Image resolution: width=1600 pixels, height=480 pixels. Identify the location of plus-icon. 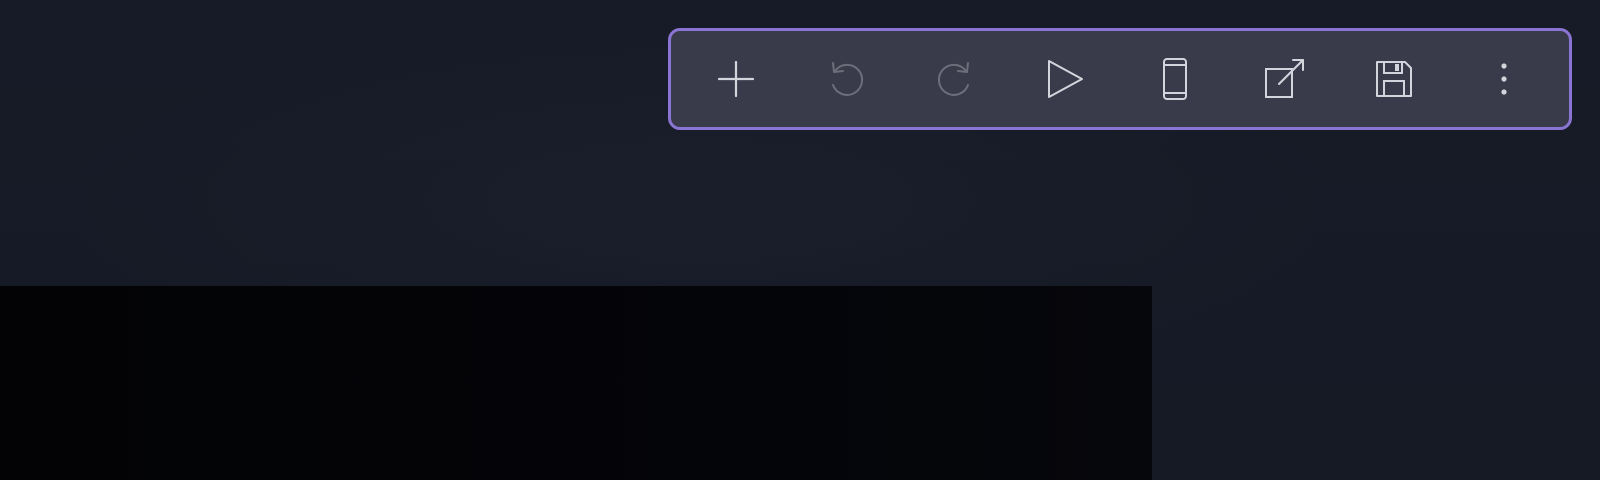
(735, 79).